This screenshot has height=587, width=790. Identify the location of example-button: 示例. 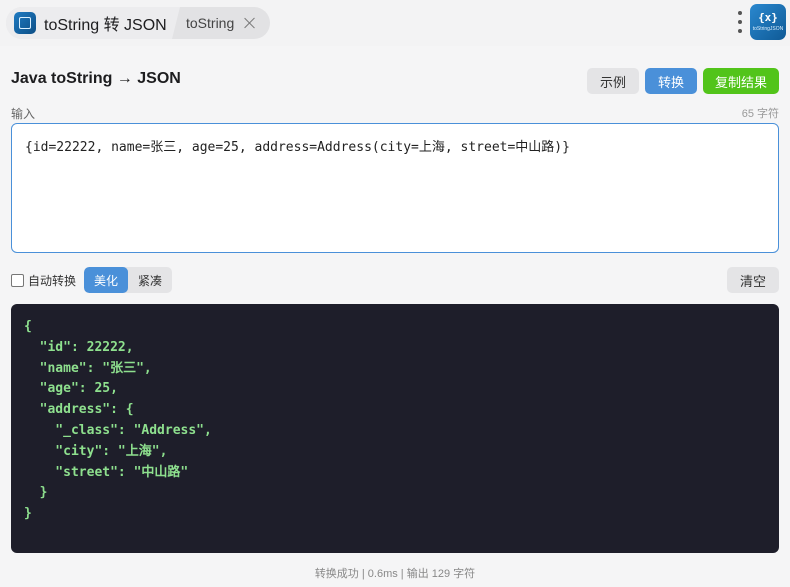
(613, 81).